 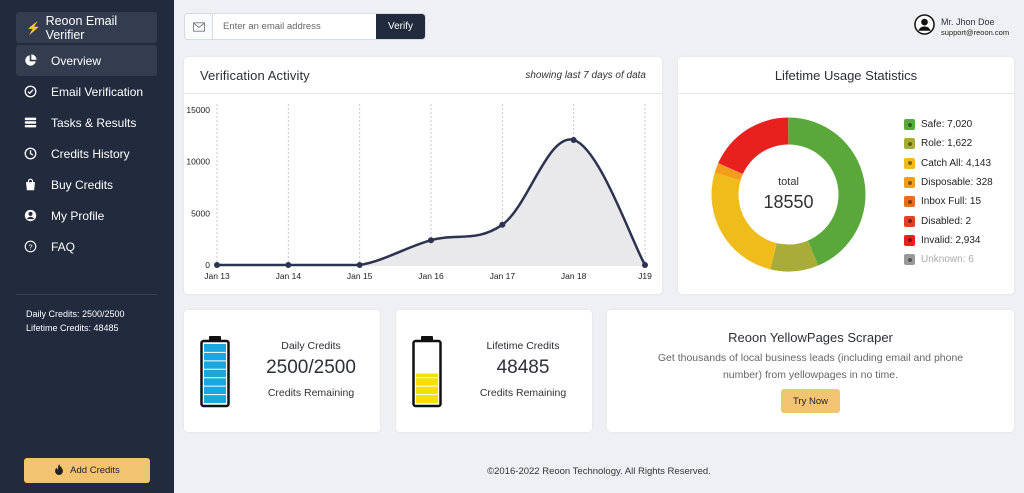 I want to click on sidebar-item-overview: Overview, so click(x=86, y=60).